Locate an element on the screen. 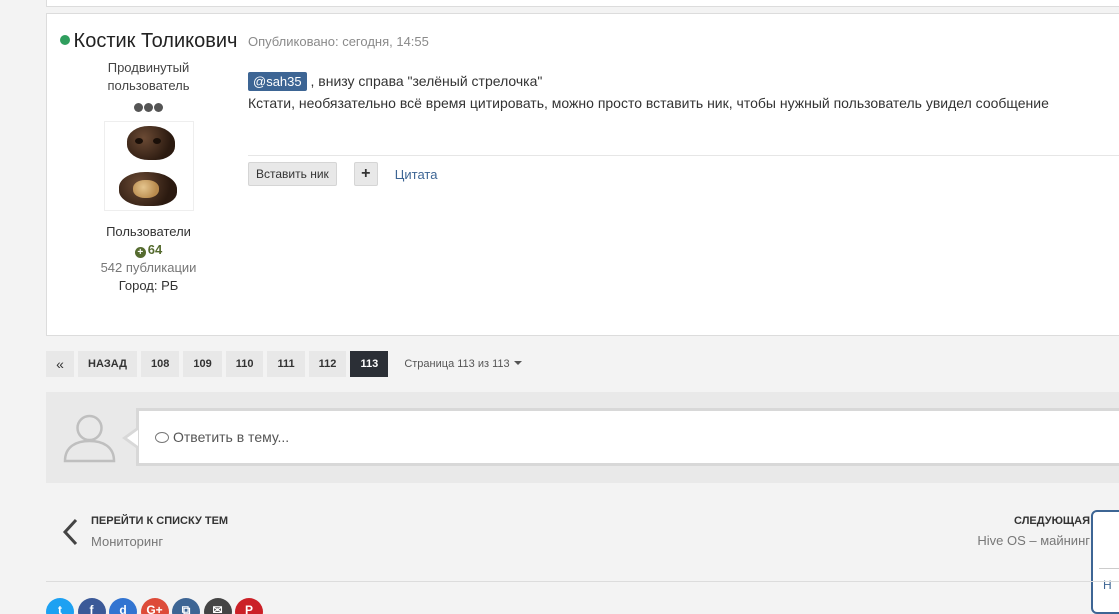 The width and height of the screenshot is (1119, 614). avatar-skull-shape is located at coordinates (150, 143).